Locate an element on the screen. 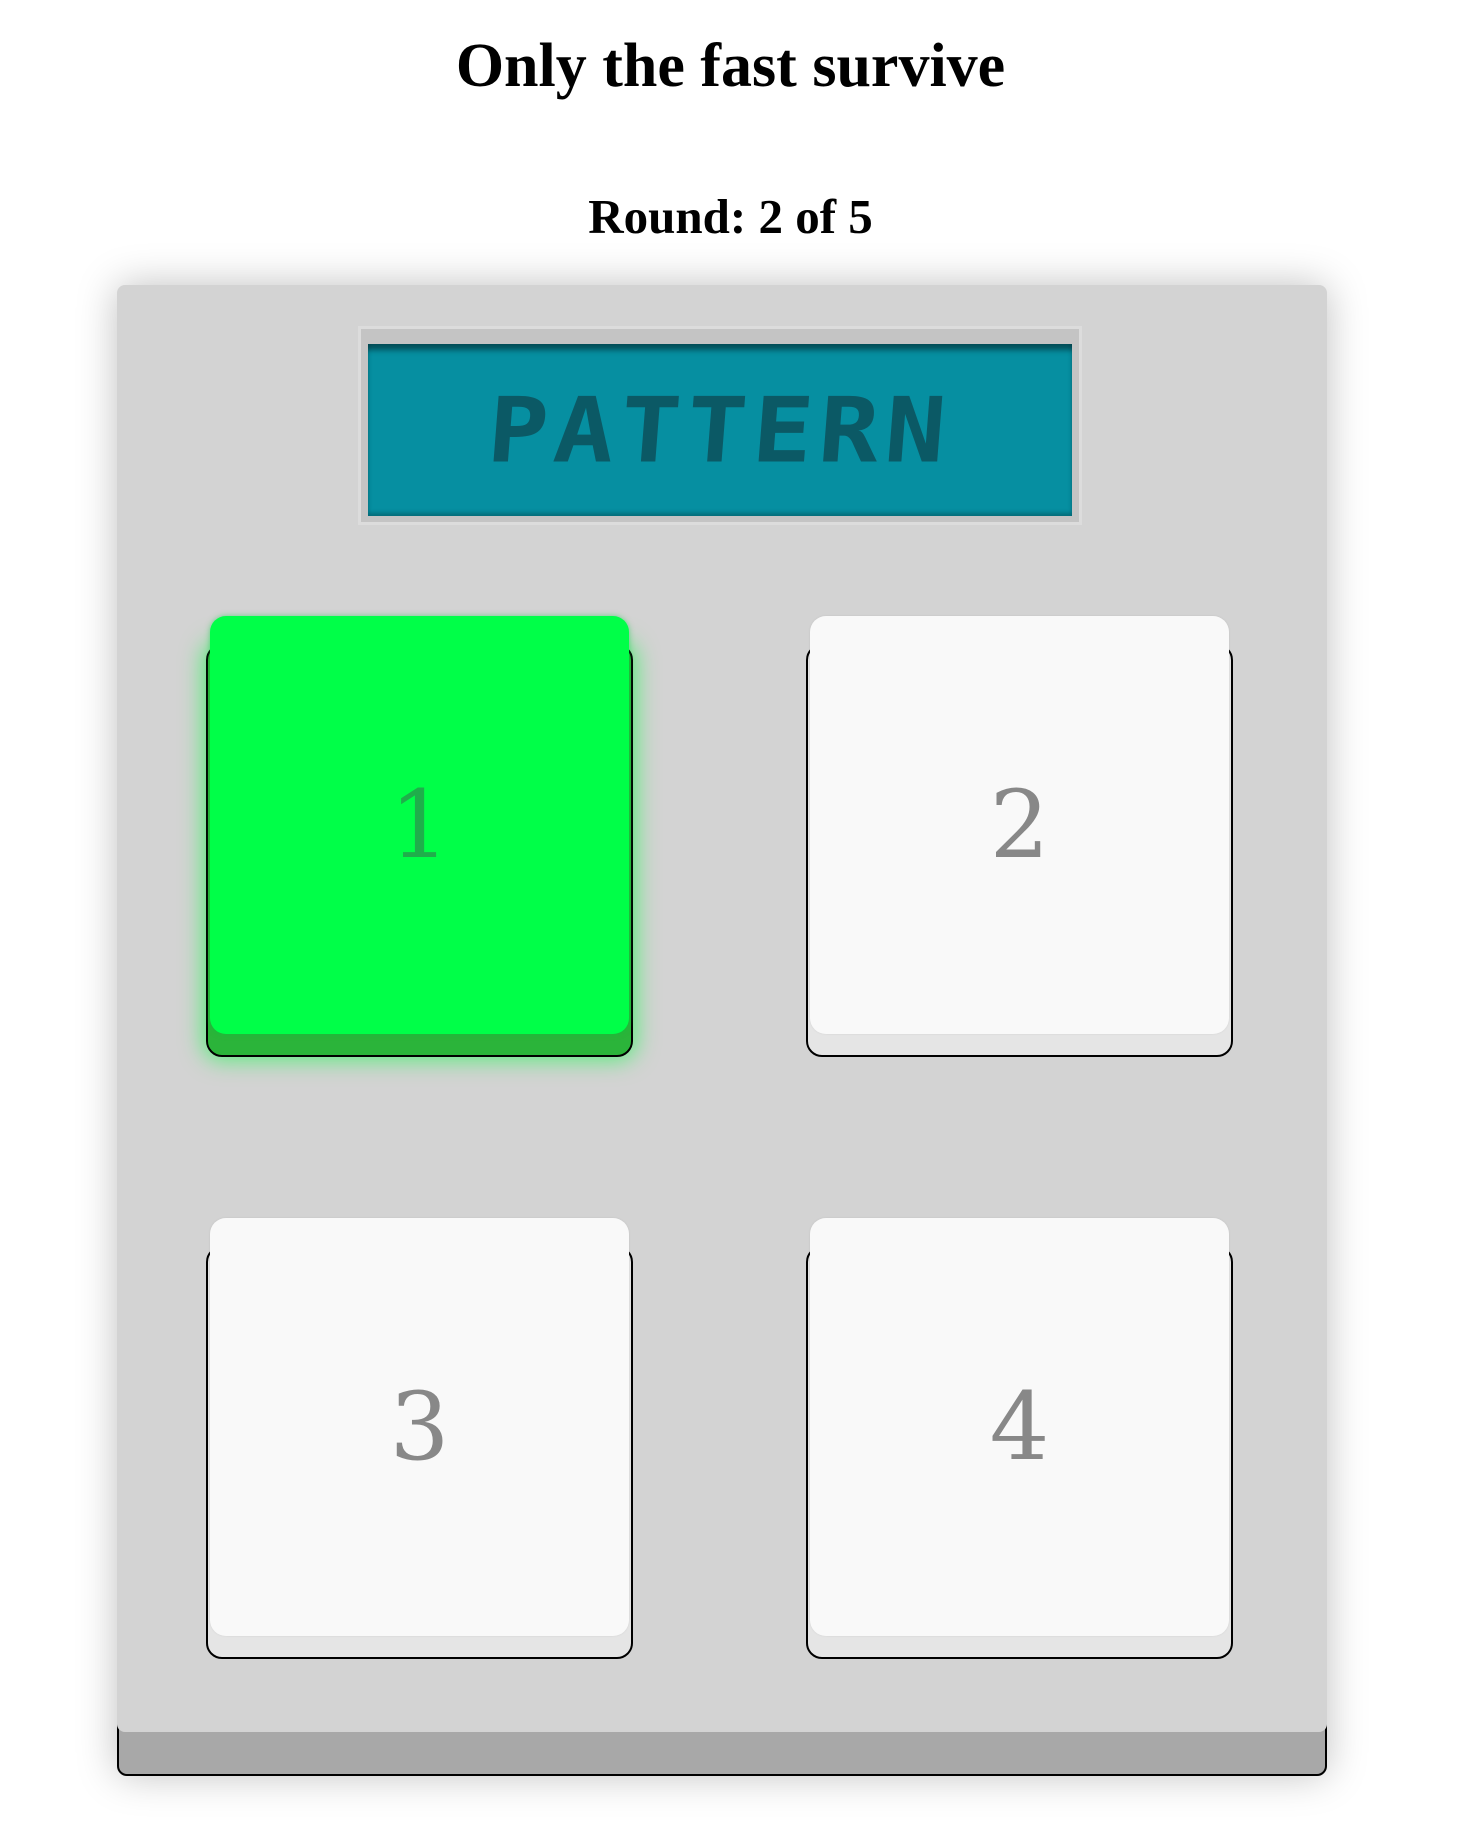  pad-4-label: 4 is located at coordinates (1019, 1427).